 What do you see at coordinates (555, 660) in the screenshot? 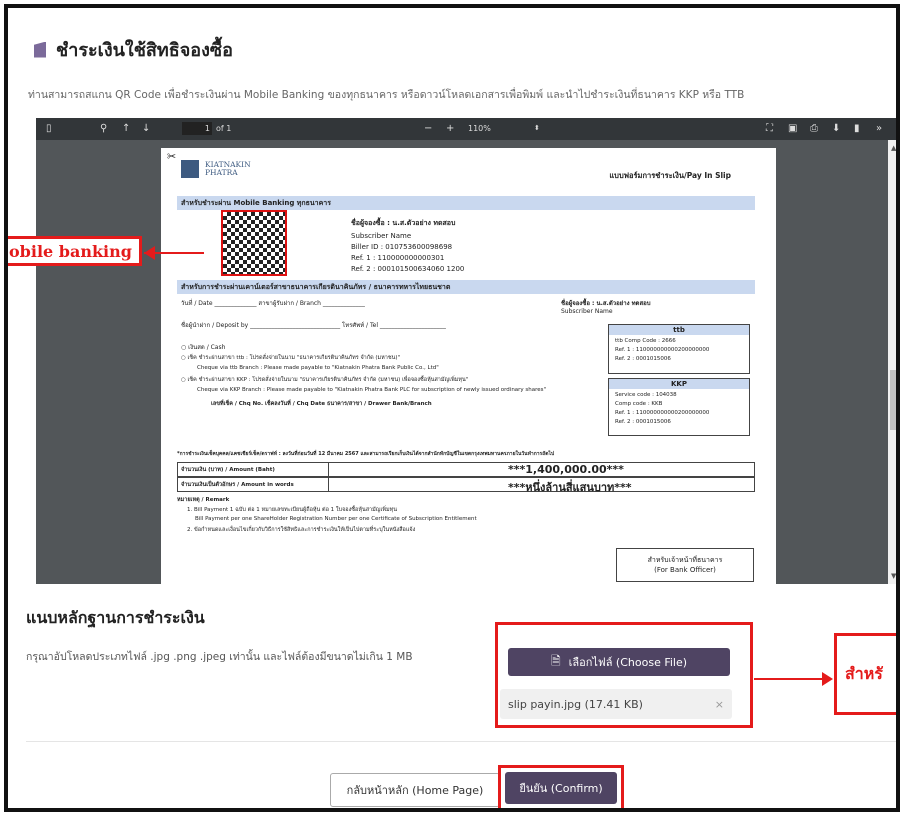
I see `file-upload-icon: 🗎` at bounding box center [555, 660].